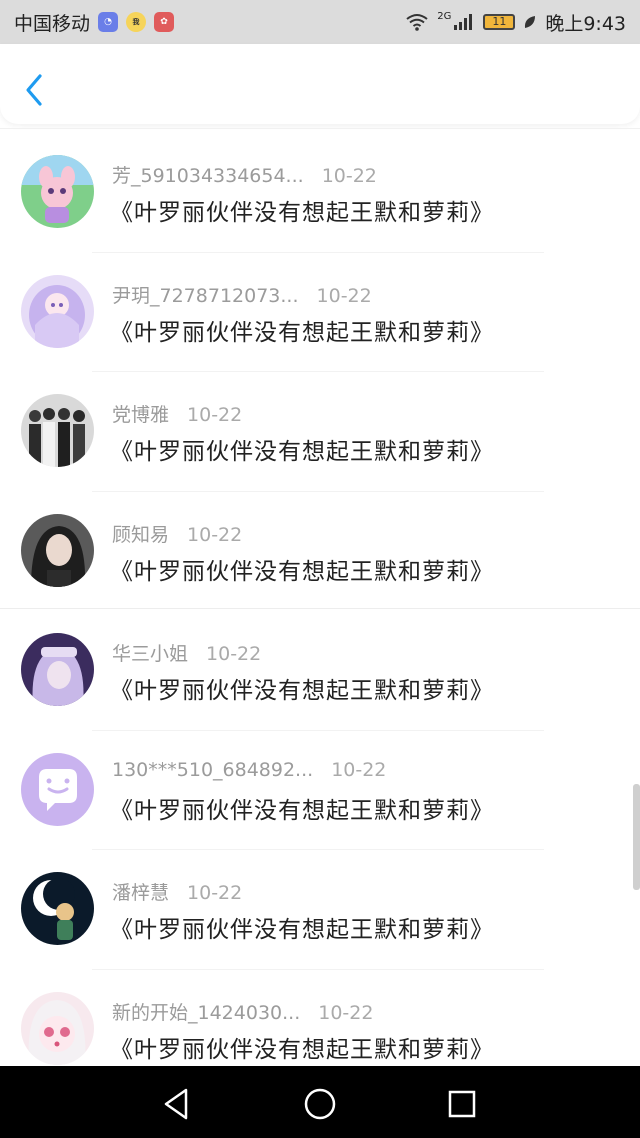 This screenshot has height=1138, width=640. What do you see at coordinates (141, 534) in the screenshot?
I see `user-name: 顾知易` at bounding box center [141, 534].